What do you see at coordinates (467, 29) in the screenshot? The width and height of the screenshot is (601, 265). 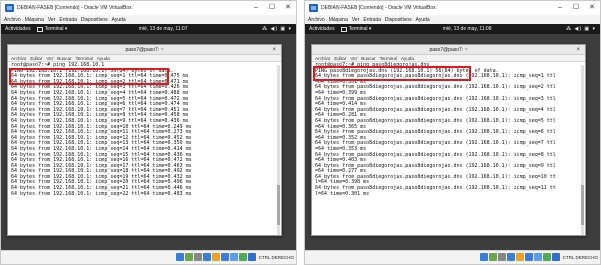 I see `clock: mié, 13 de may, 11:08` at bounding box center [467, 29].